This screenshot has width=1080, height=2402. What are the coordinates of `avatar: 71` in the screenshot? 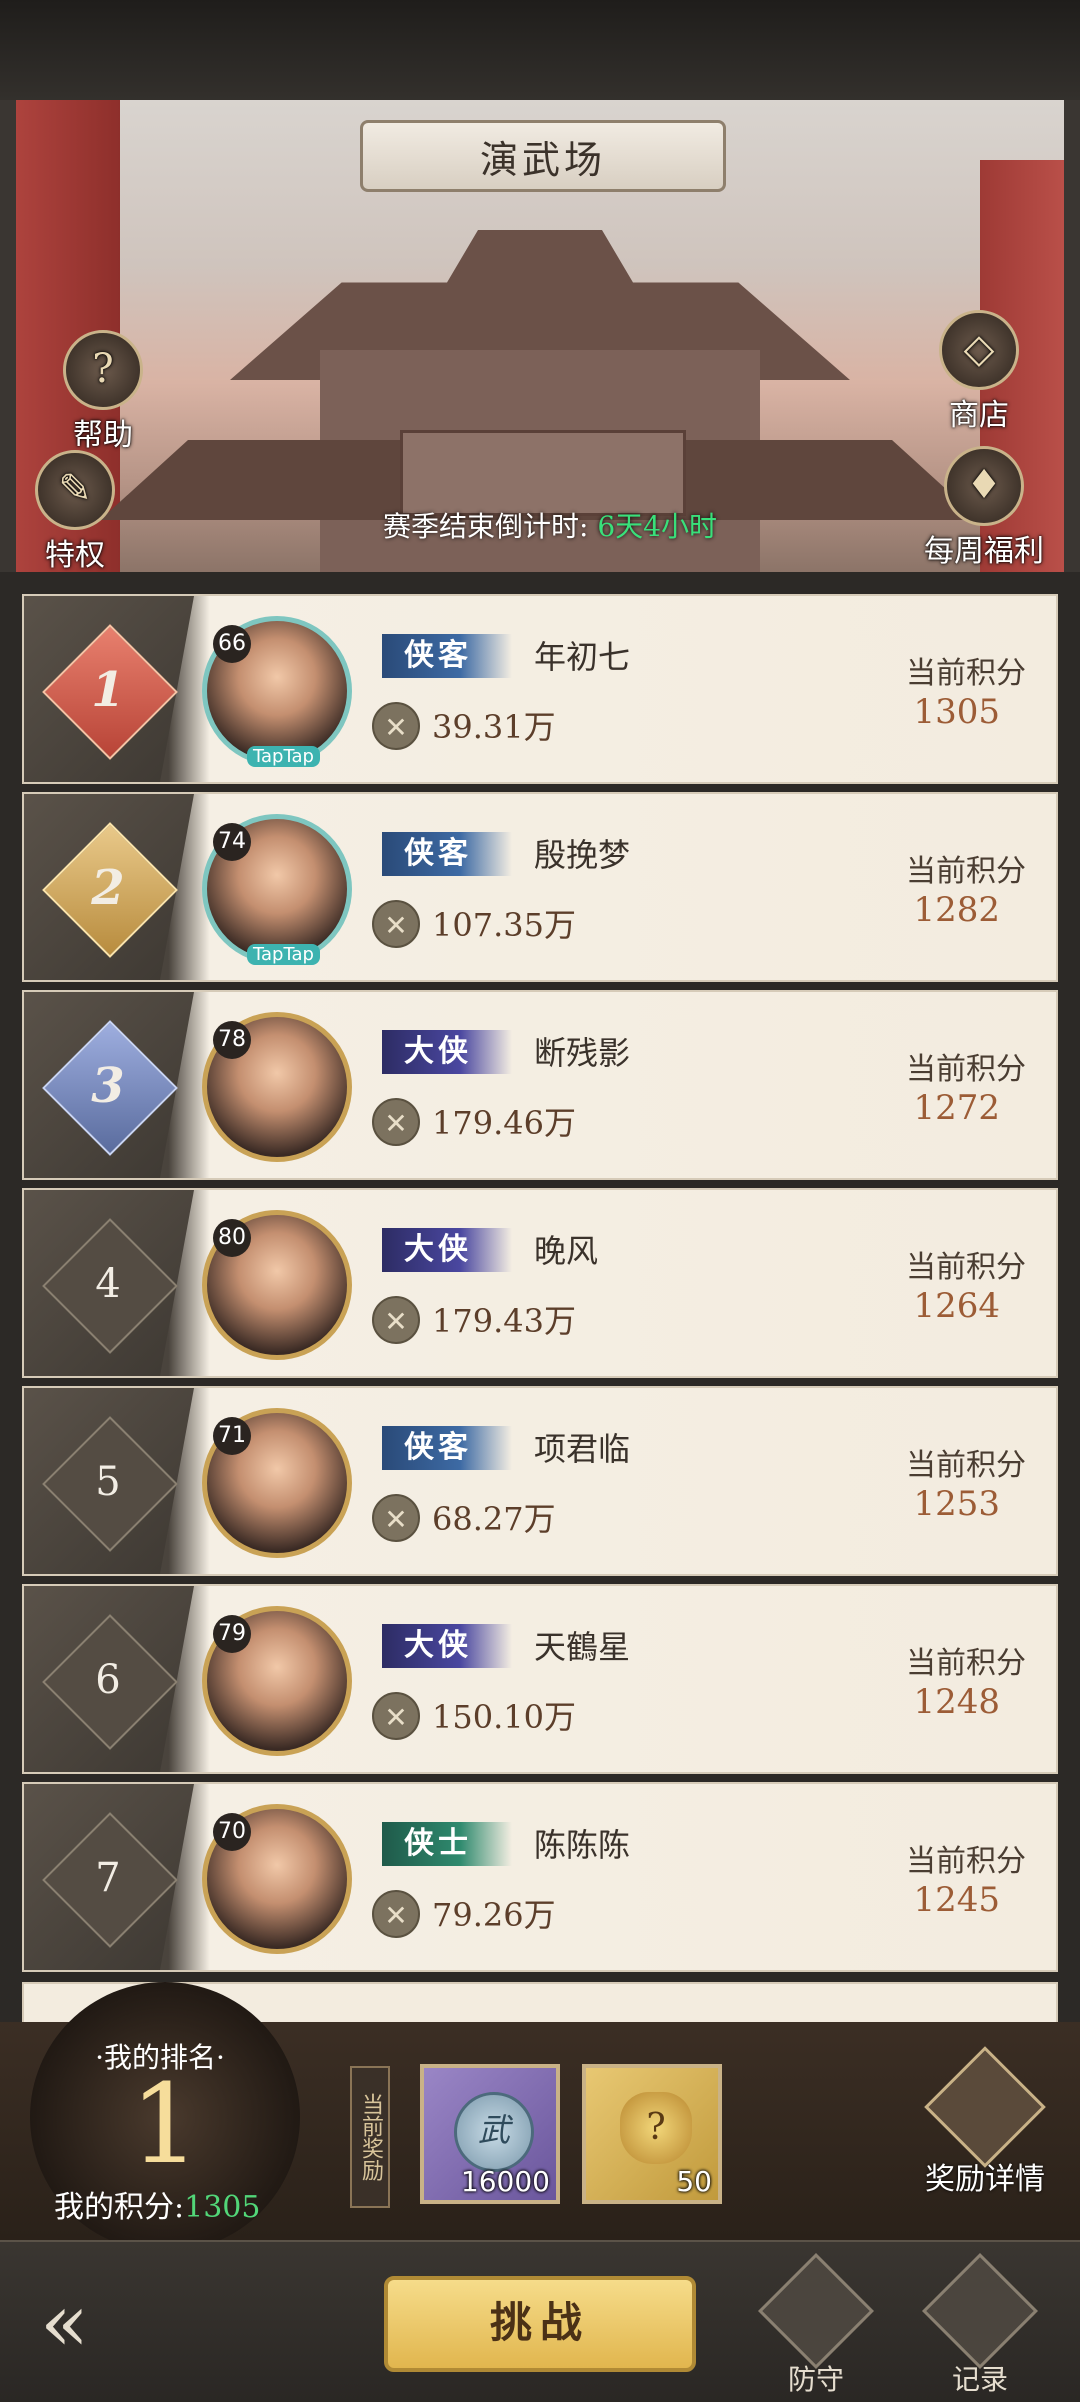 It's located at (277, 1483).